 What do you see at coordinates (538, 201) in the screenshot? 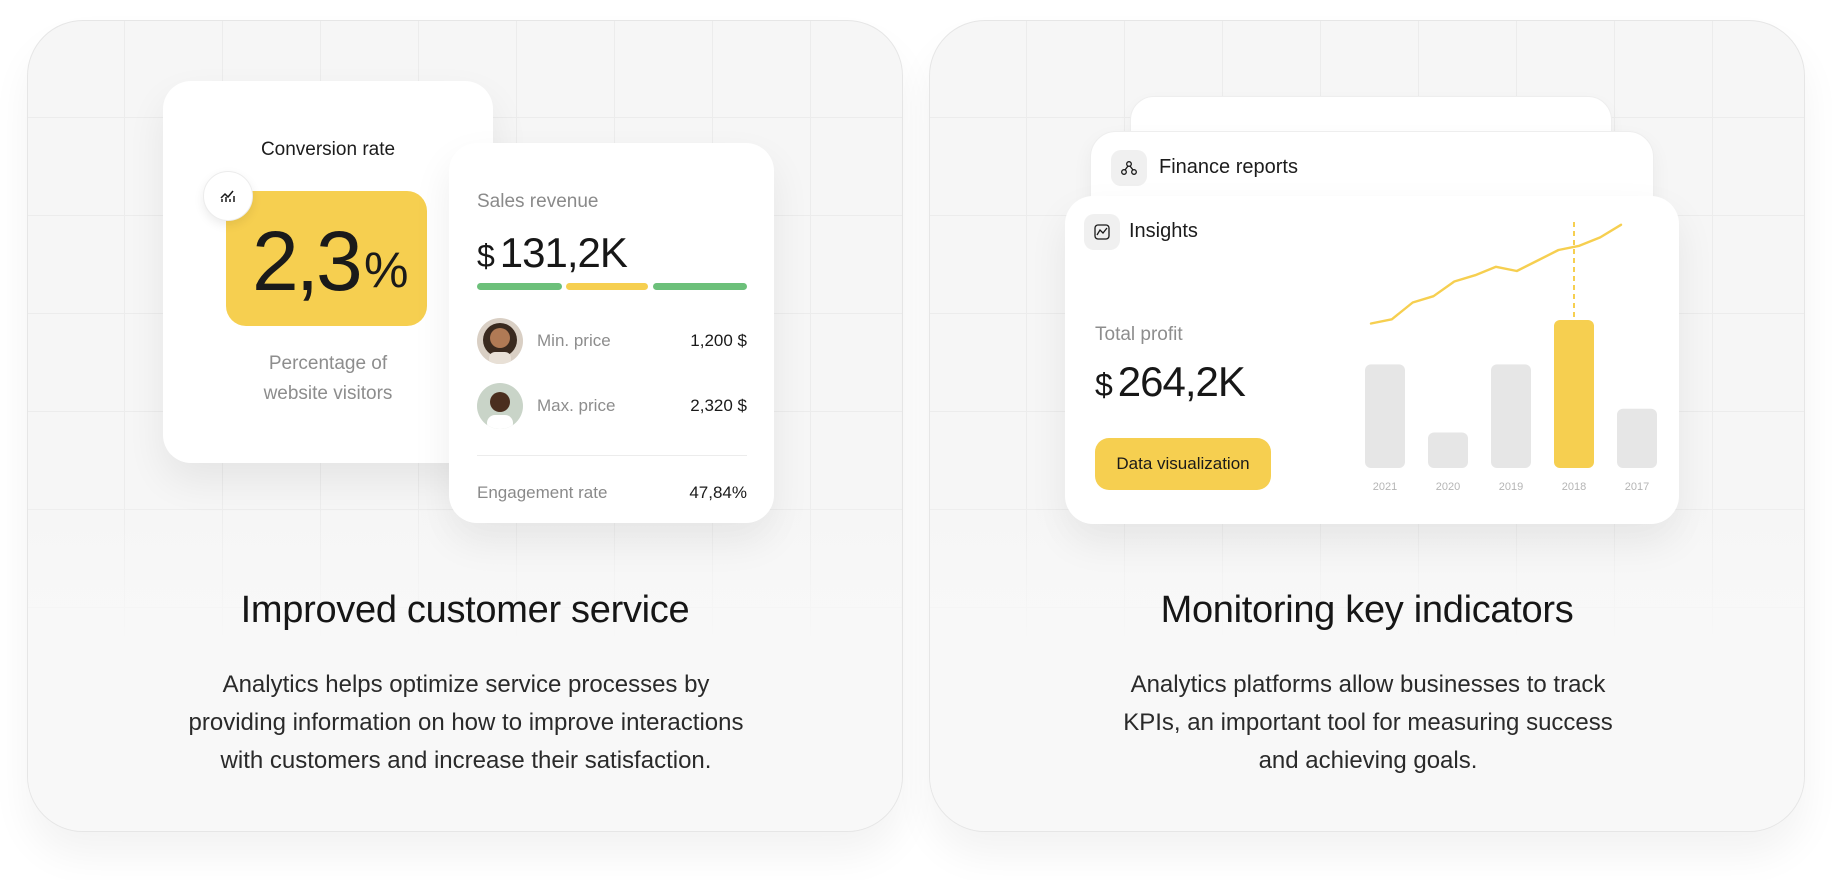
I see `sales-revenue-label: Sales revenue` at bounding box center [538, 201].